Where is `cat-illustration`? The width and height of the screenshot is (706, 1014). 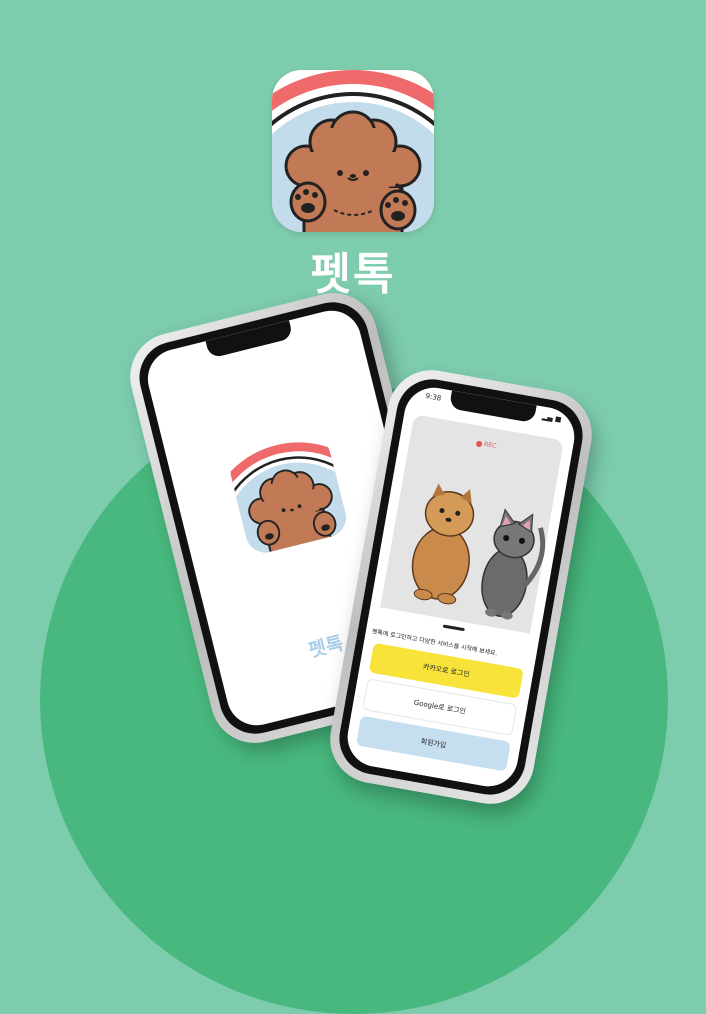 cat-illustration is located at coordinates (513, 564).